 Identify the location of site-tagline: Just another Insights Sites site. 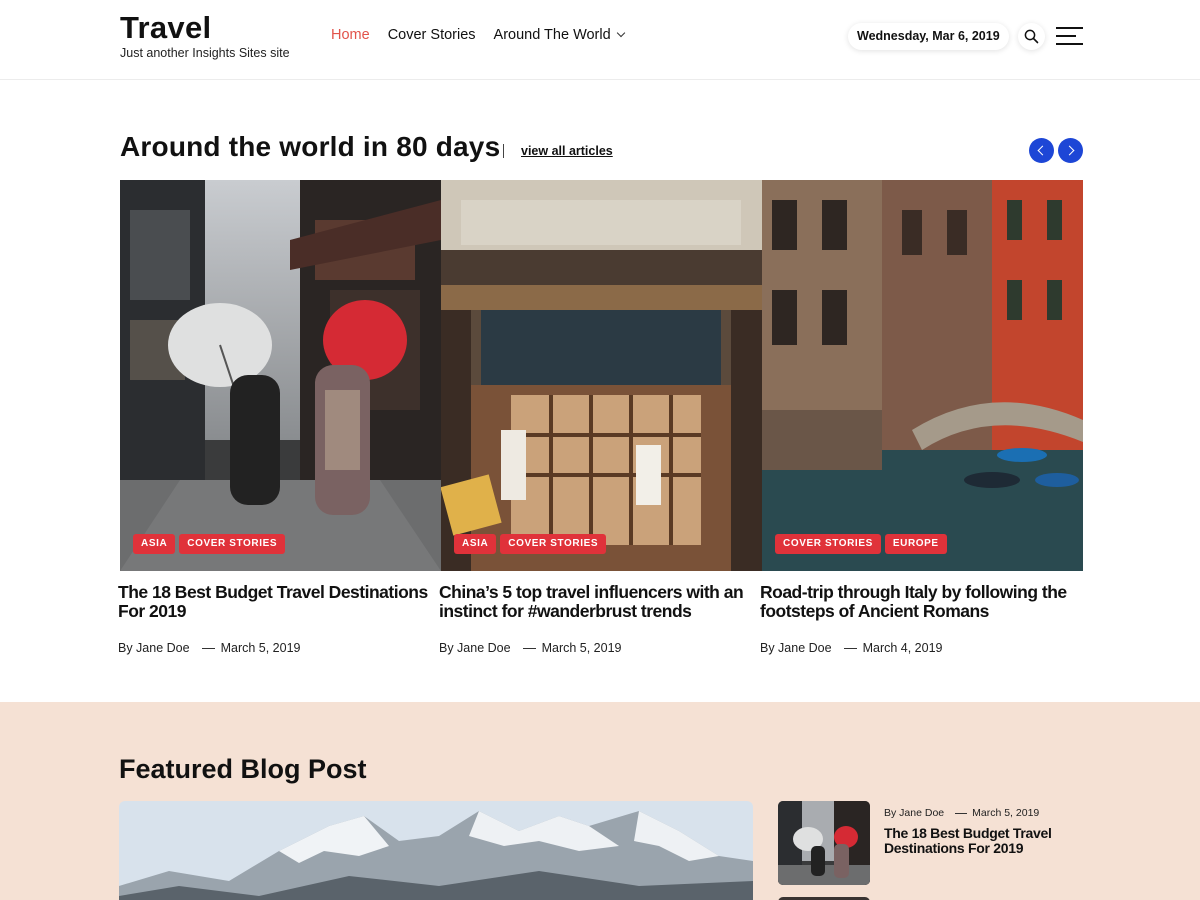
(205, 53).